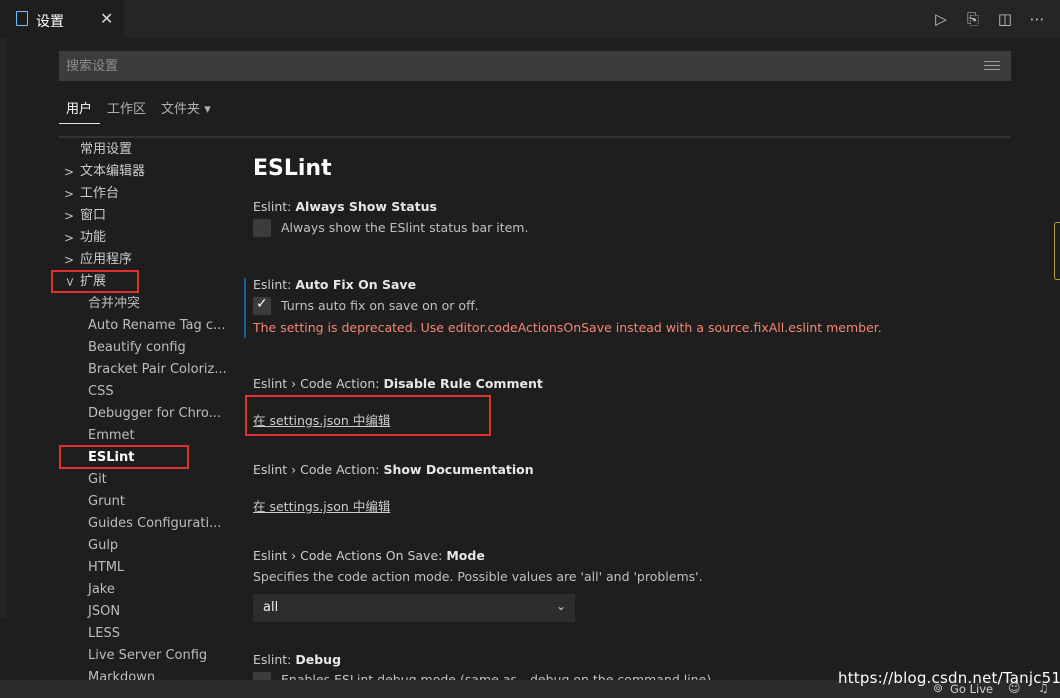 The width and height of the screenshot is (1060, 698). What do you see at coordinates (262, 676) in the screenshot?
I see `debug-checkbox` at bounding box center [262, 676].